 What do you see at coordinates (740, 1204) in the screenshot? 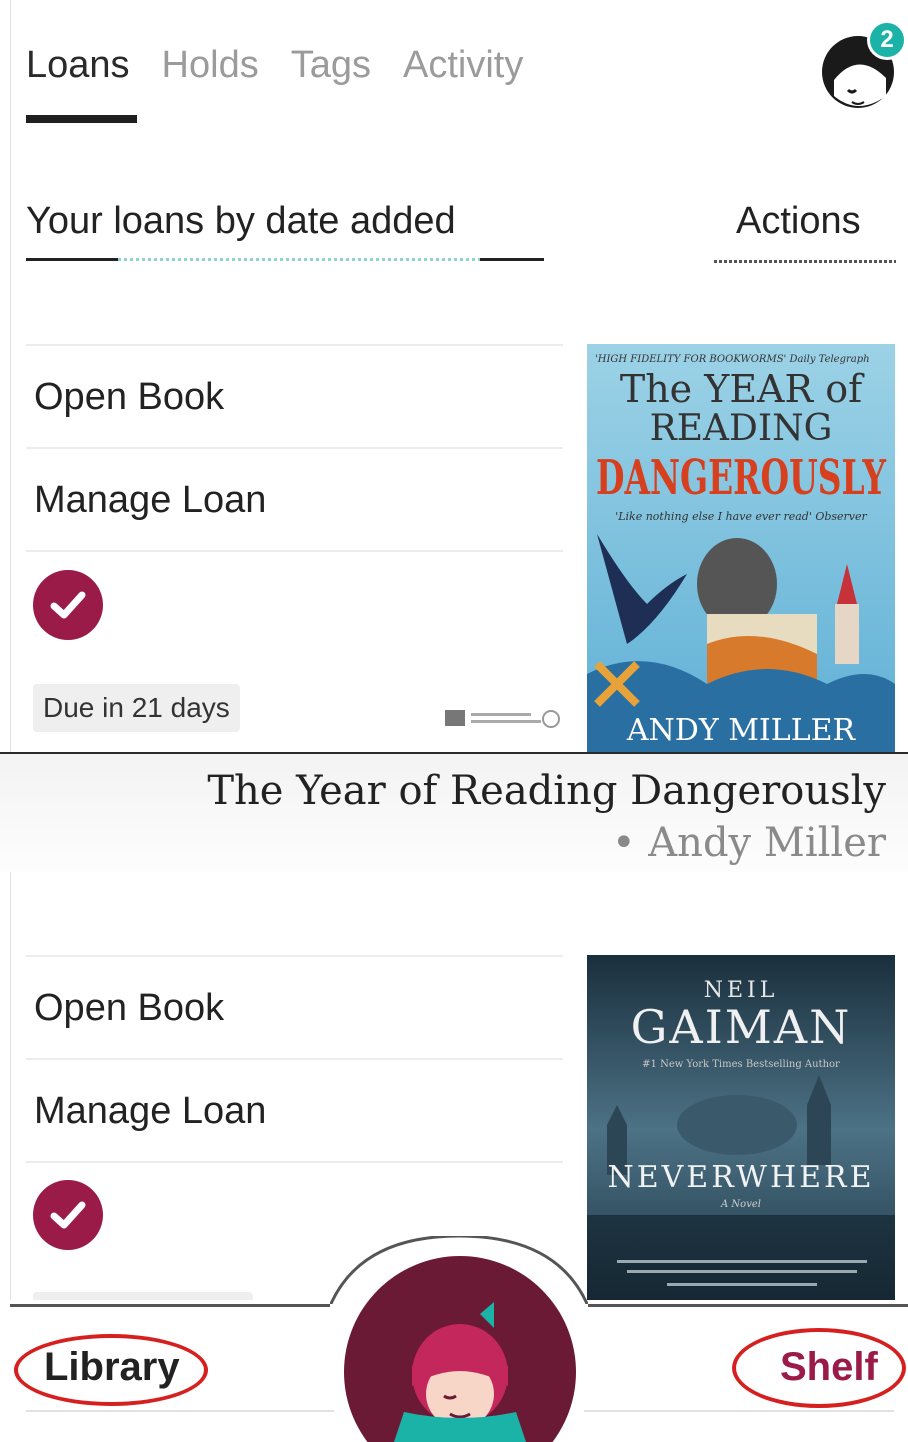
I see `cover-subtitle: A Novel` at bounding box center [740, 1204].